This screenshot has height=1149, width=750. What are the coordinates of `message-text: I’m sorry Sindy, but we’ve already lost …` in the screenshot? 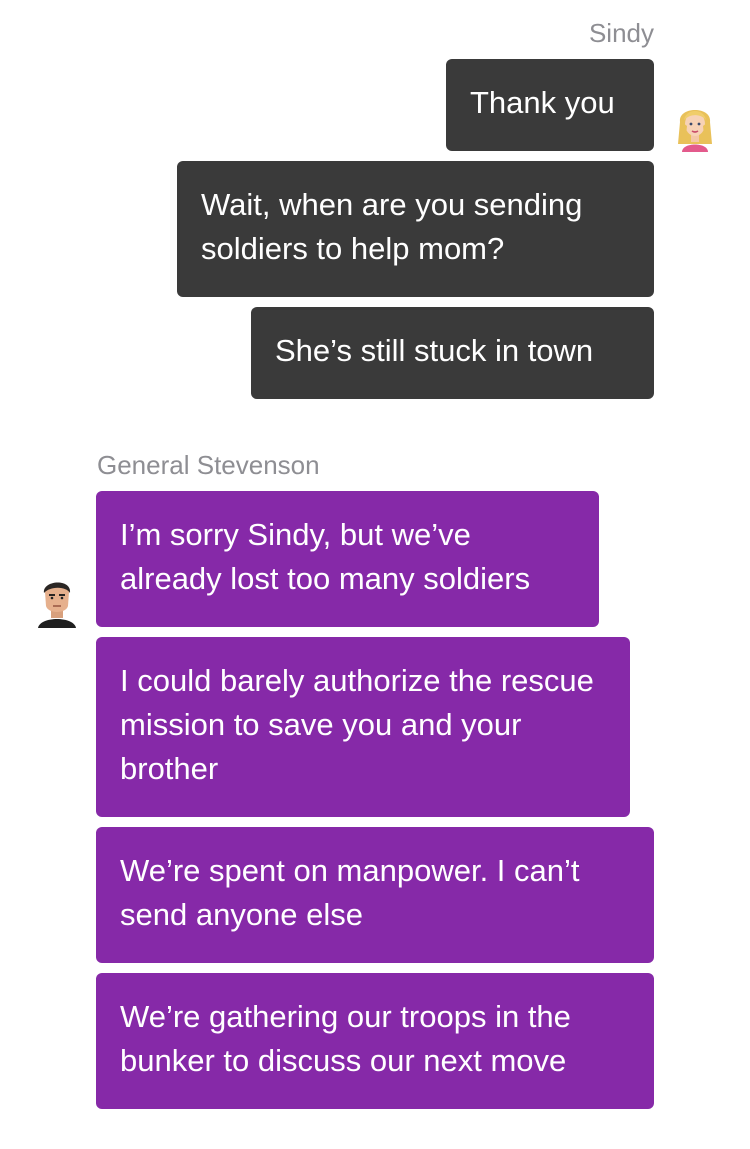 It's located at (325, 556).